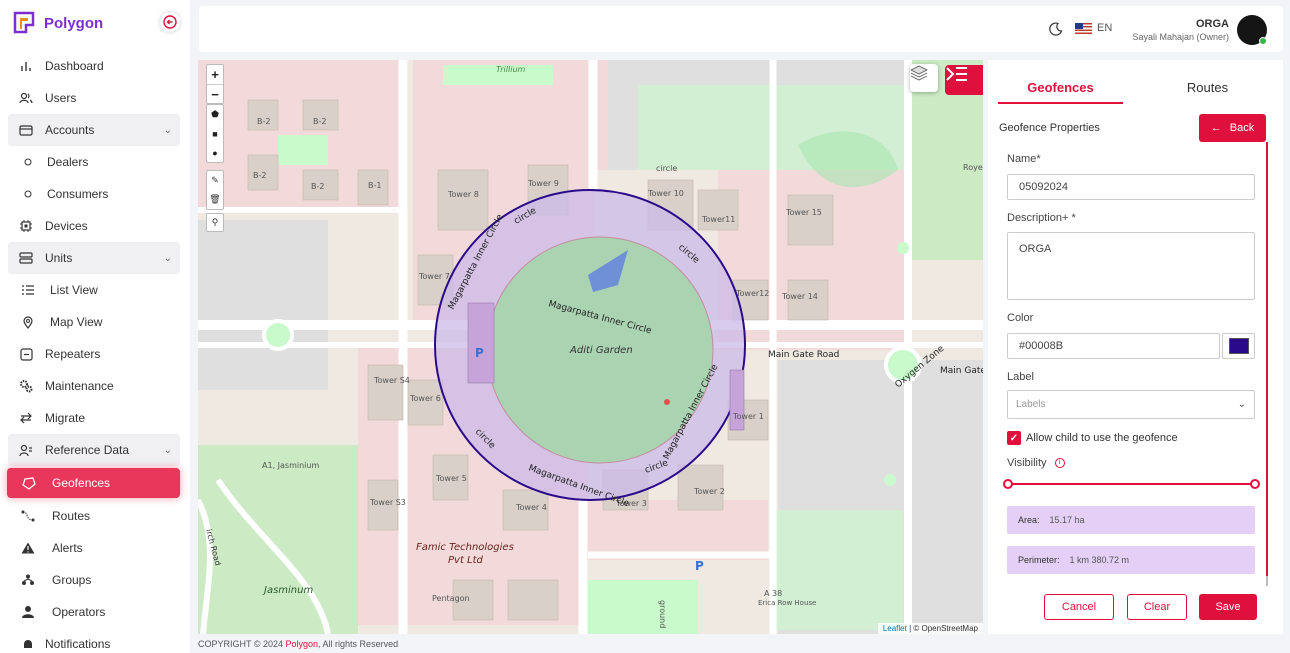  Describe the element at coordinates (463, 194) in the screenshot. I see `map-label-tower-8: Tower 8` at that location.